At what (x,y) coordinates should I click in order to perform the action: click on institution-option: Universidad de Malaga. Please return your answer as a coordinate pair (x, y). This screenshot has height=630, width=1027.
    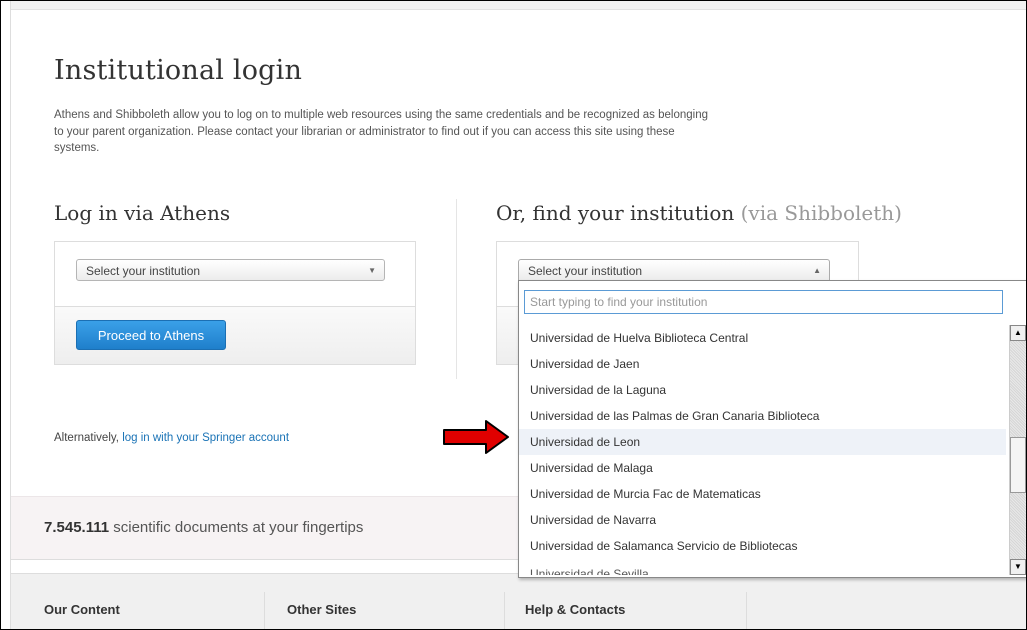
    Looking at the image, I should click on (762, 468).